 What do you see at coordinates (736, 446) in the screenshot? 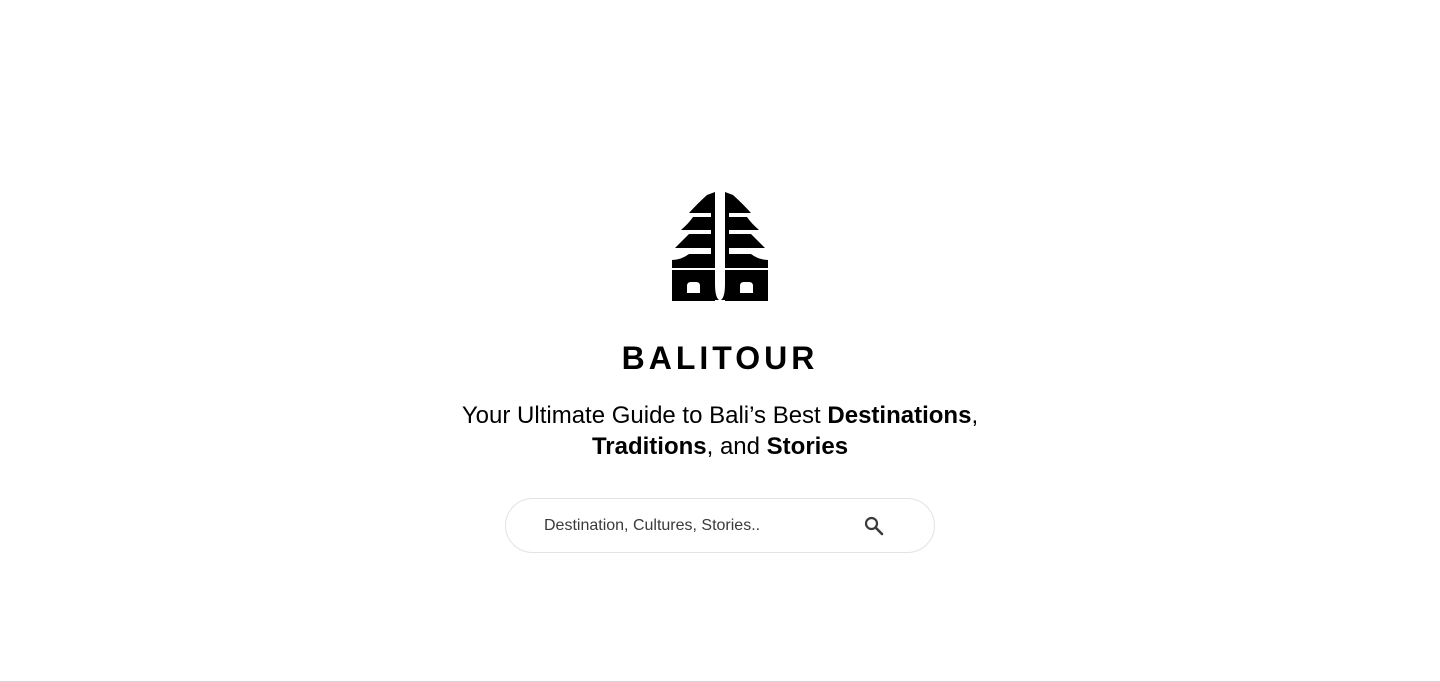
I see `tagline-and: , and` at bounding box center [736, 446].